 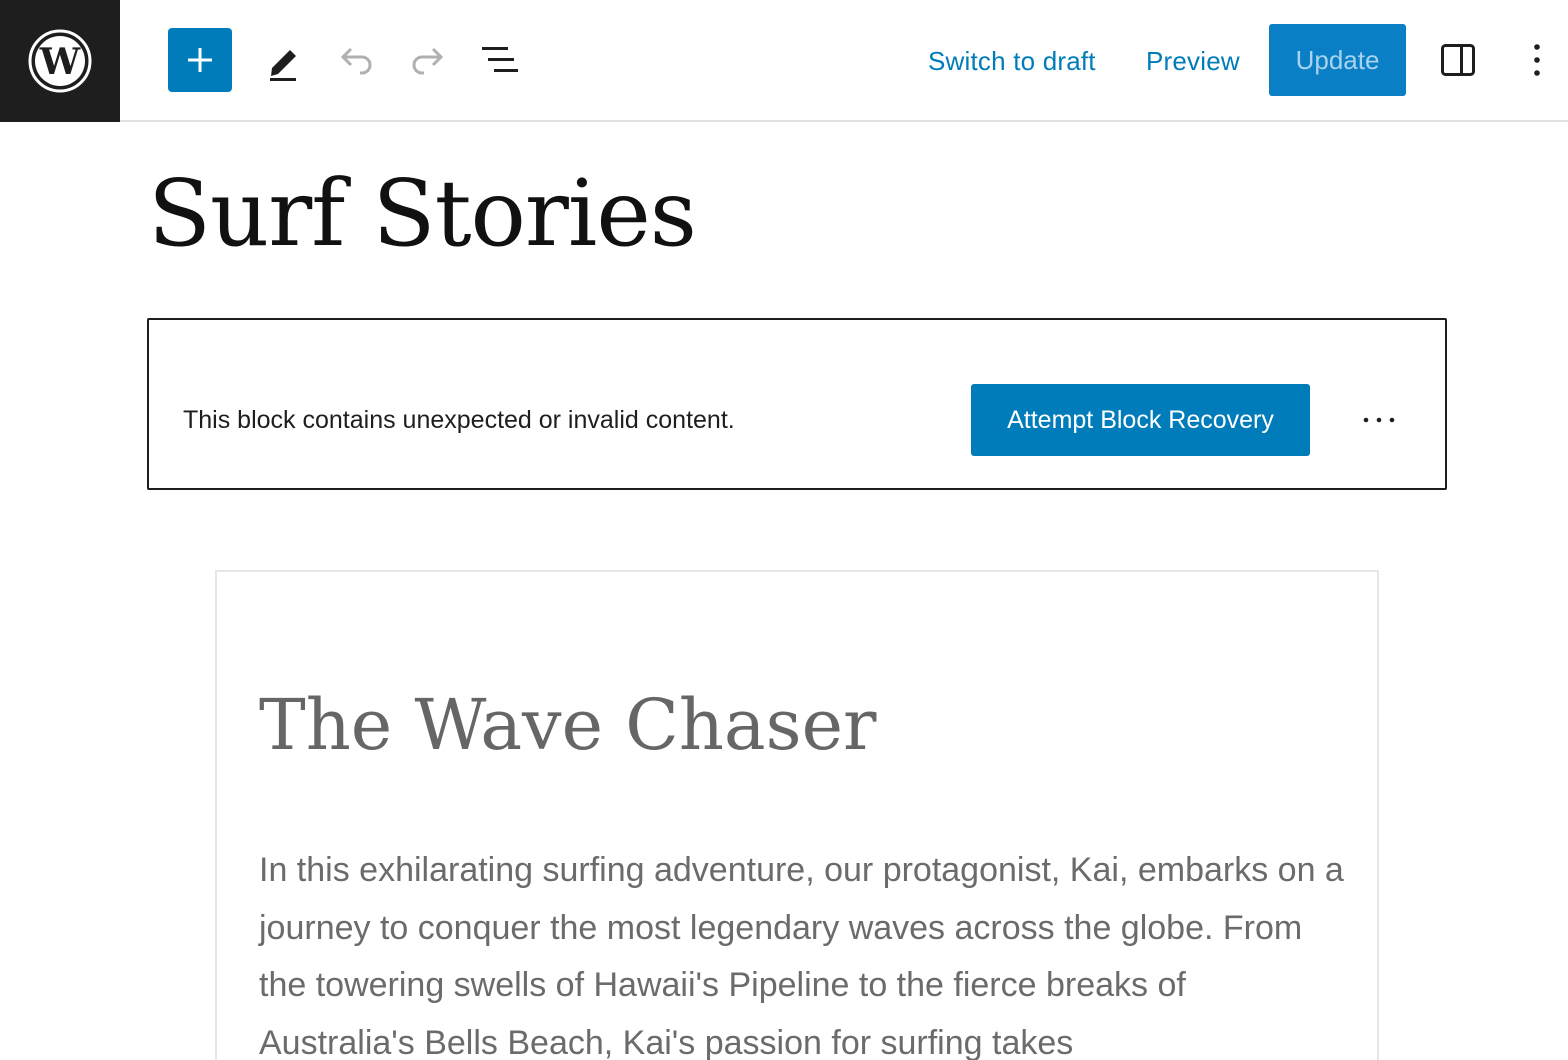 I want to click on edit-tool-button, so click(x=284, y=60).